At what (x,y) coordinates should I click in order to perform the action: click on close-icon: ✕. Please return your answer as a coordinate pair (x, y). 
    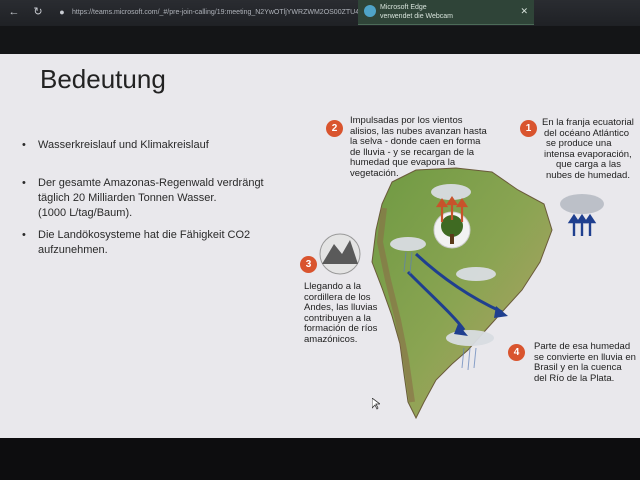
    Looking at the image, I should click on (524, 11).